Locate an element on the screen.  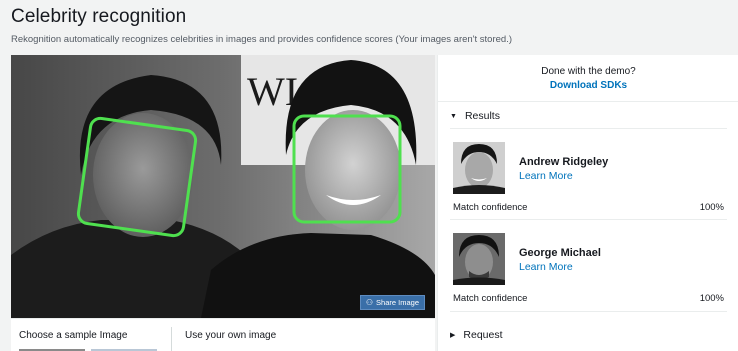
download-sdks-link: Download SDKs is located at coordinates (588, 85).